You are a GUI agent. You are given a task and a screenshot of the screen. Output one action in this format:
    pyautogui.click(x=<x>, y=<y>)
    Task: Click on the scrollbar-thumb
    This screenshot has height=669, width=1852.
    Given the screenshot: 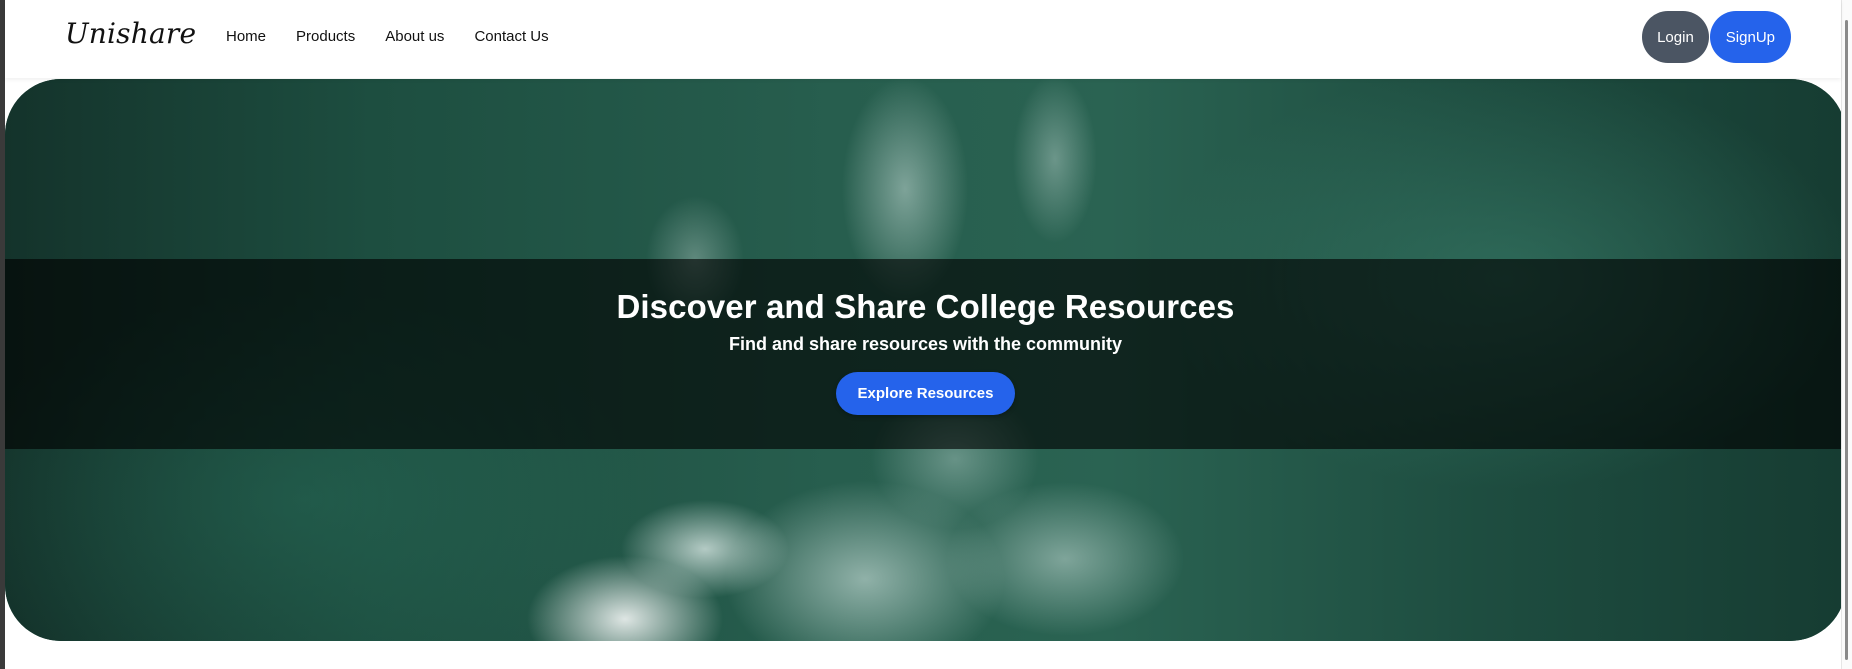 What is the action you would take?
    pyautogui.click(x=1846, y=340)
    